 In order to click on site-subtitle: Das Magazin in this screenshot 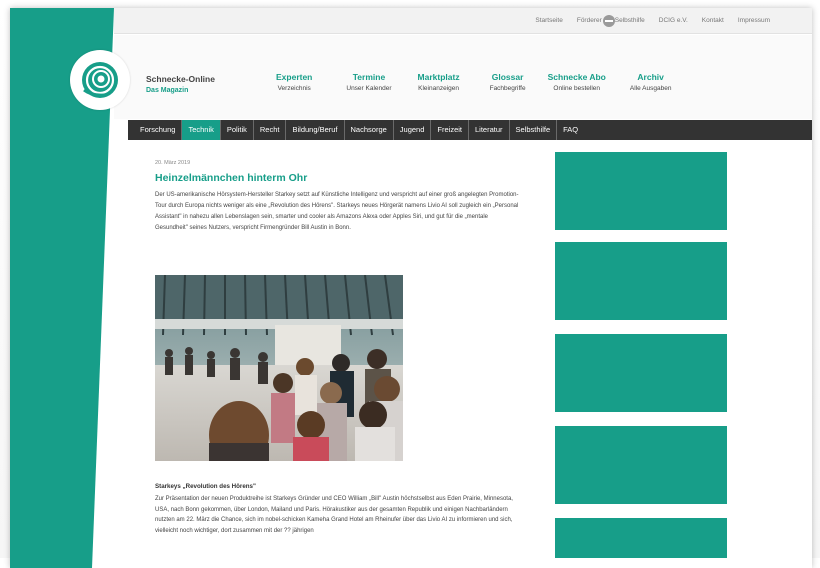, I will do `click(167, 90)`.